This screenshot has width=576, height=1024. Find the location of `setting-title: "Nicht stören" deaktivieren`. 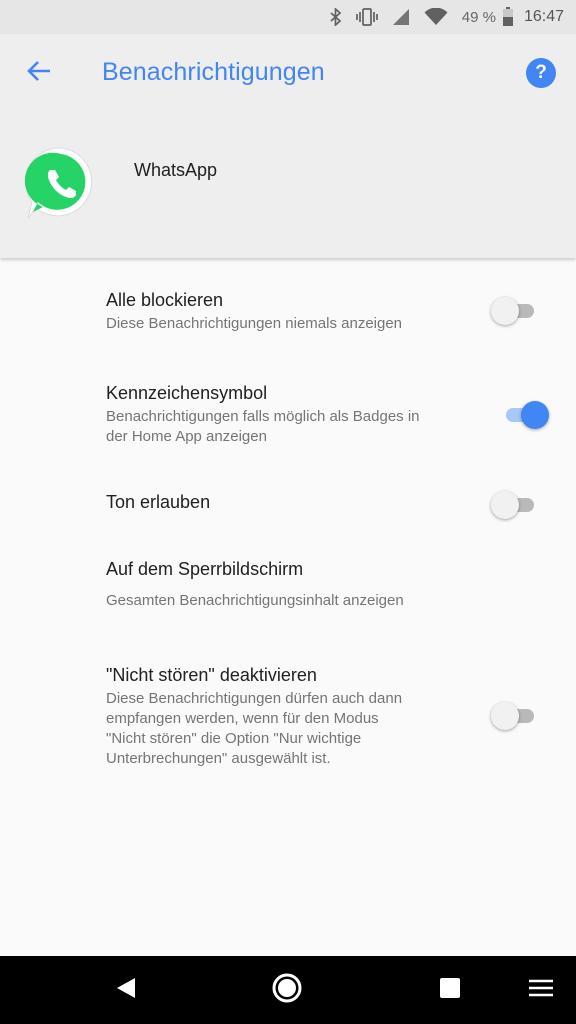

setting-title: "Nicht stören" deaktivieren is located at coordinates (211, 675).